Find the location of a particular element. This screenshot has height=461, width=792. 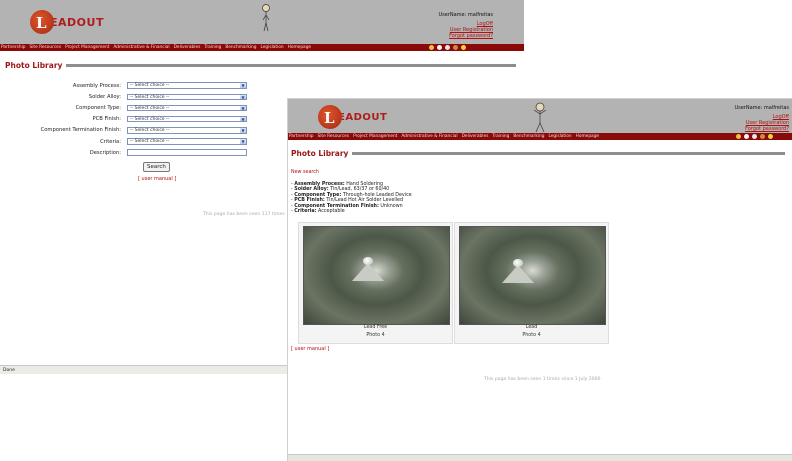

photo-card-lead: Lead Photo 4 is located at coordinates (531, 283).